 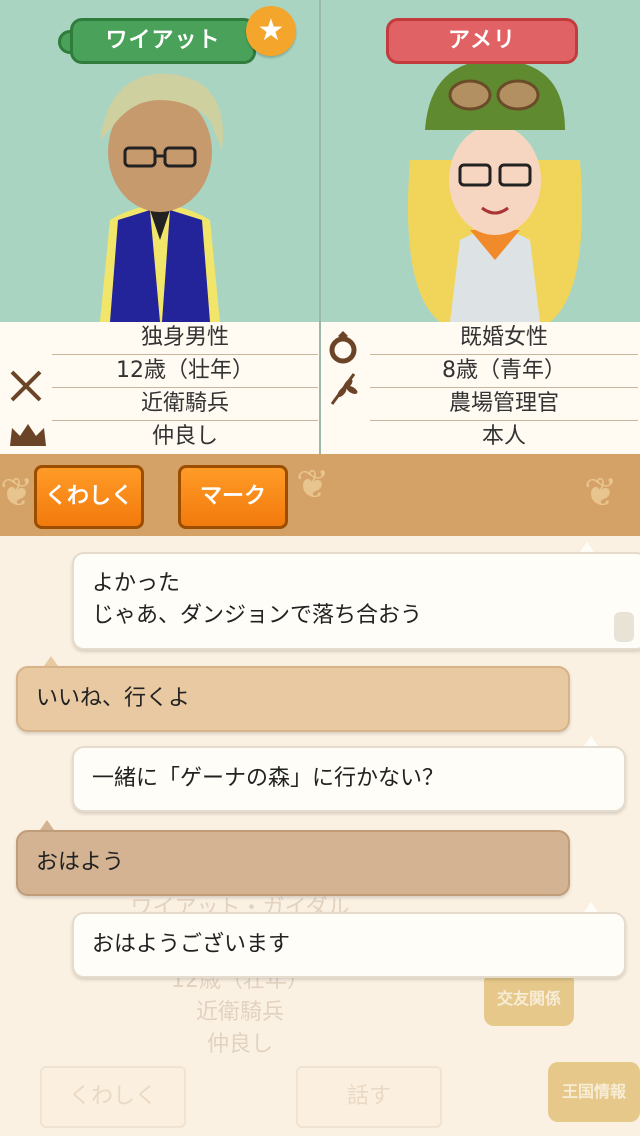 What do you see at coordinates (369, 1097) in the screenshot?
I see `ghost-talk-button: 話す` at bounding box center [369, 1097].